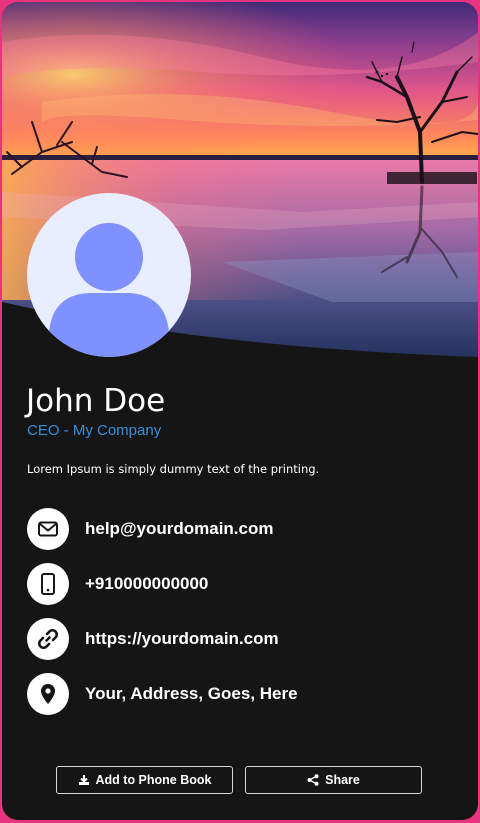  I want to click on contact-website-value: https://yourdomain.com, so click(182, 638).